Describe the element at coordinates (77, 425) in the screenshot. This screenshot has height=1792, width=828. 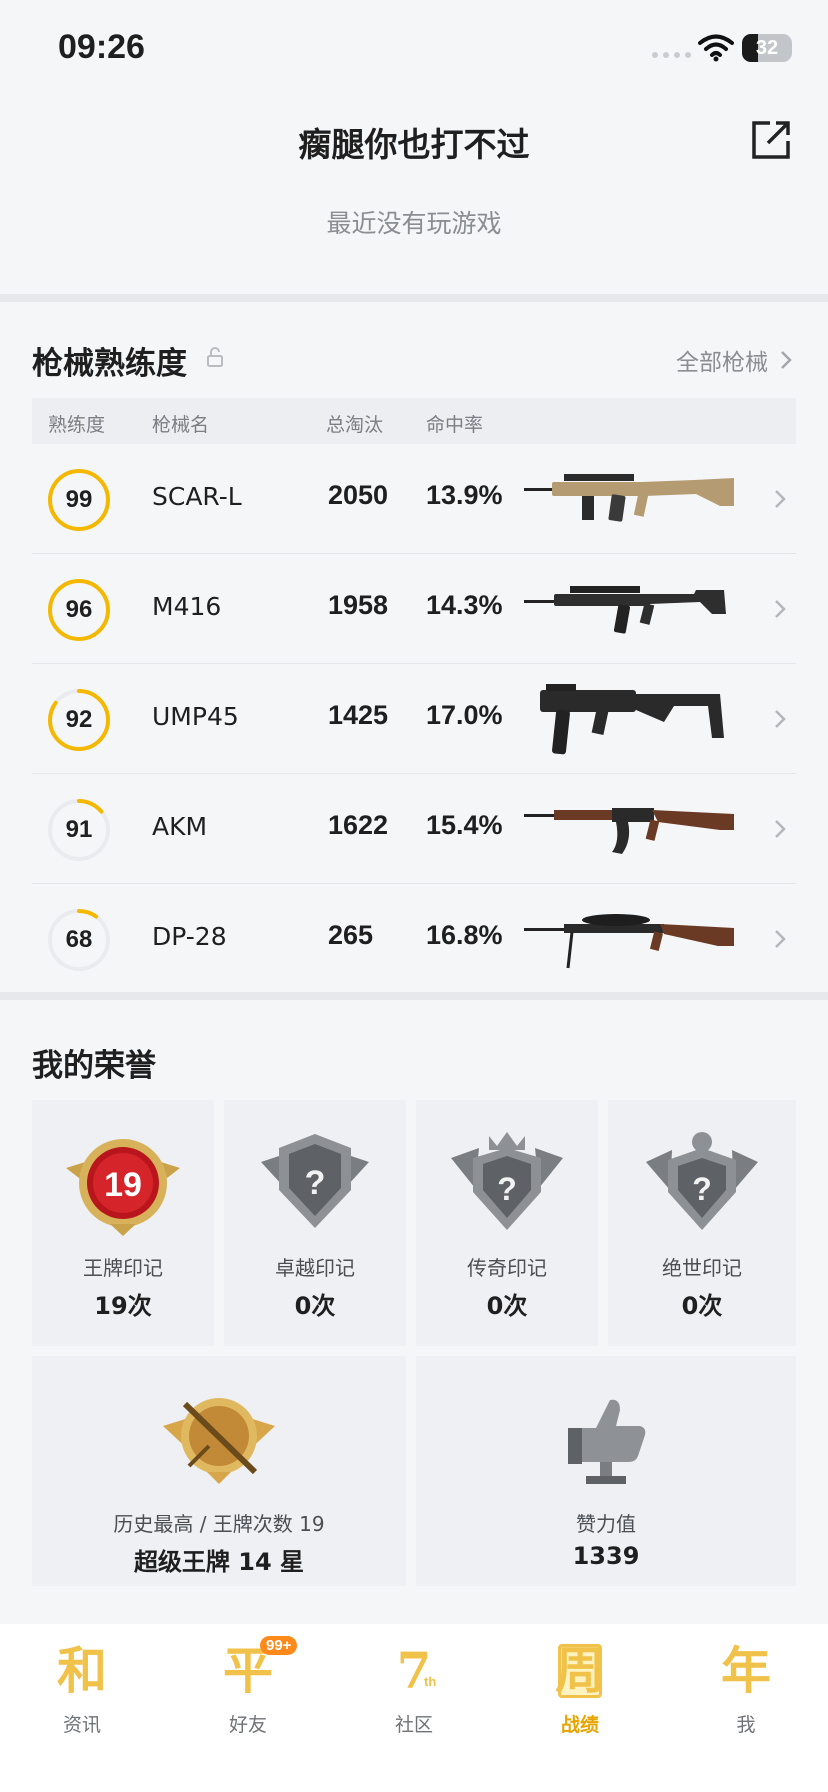
I see `column-proficiency: 熟练度` at that location.